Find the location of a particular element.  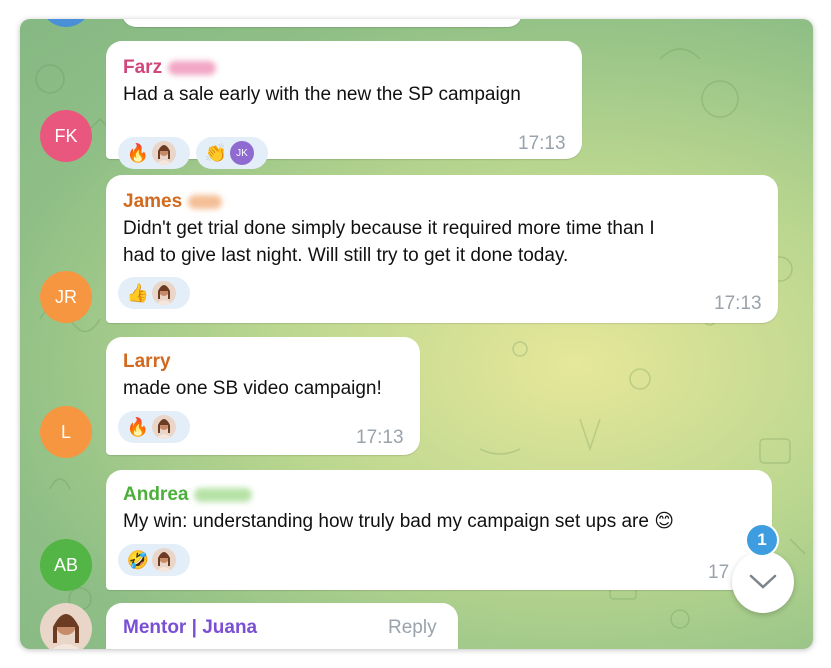

sender-name-text: Farz is located at coordinates (142, 67).